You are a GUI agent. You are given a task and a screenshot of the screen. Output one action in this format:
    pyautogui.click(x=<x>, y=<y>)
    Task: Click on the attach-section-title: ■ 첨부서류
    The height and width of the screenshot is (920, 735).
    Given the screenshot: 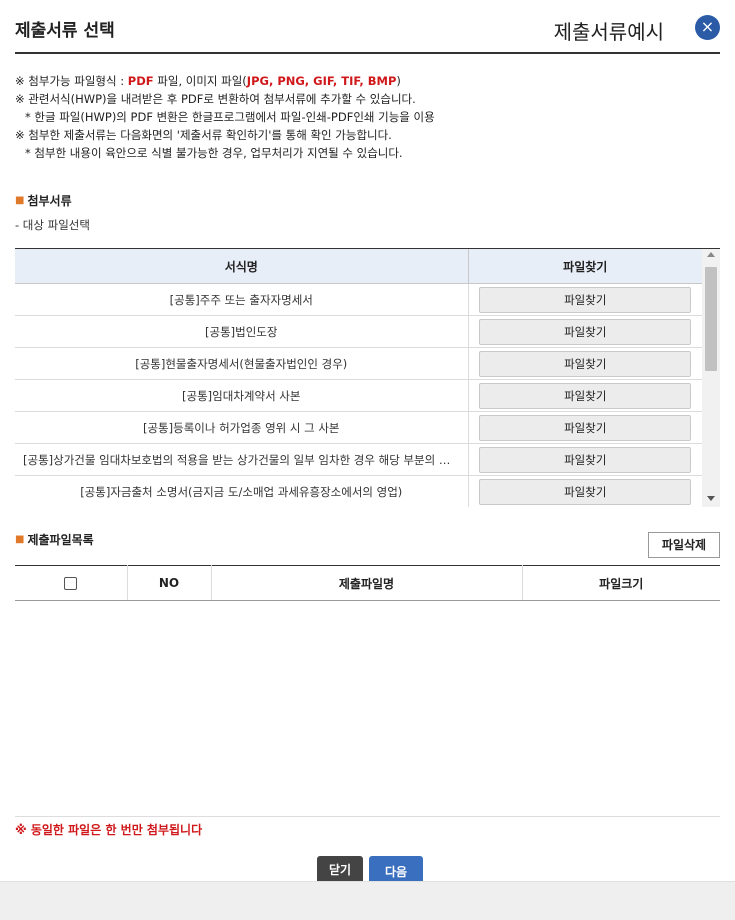 What is the action you would take?
    pyautogui.click(x=43, y=201)
    